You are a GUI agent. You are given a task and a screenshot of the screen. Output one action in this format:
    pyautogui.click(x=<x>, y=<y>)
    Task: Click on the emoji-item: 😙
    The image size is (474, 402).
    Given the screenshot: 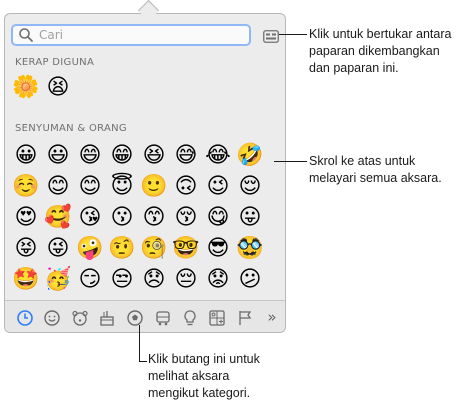 What is the action you would take?
    pyautogui.click(x=154, y=218)
    